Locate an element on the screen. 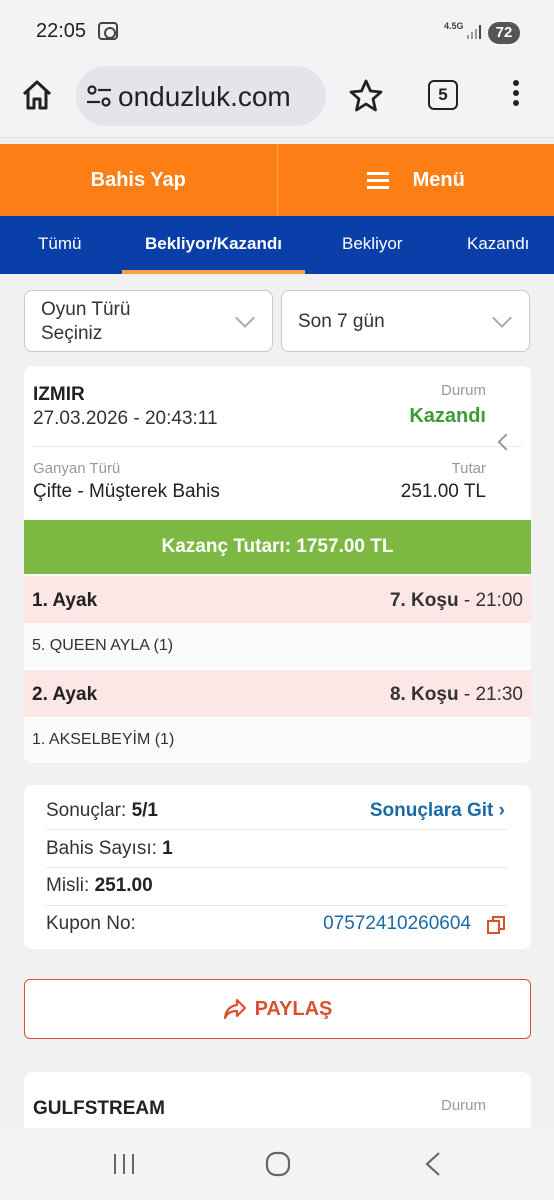  bet-count-value: 1 is located at coordinates (167, 848).